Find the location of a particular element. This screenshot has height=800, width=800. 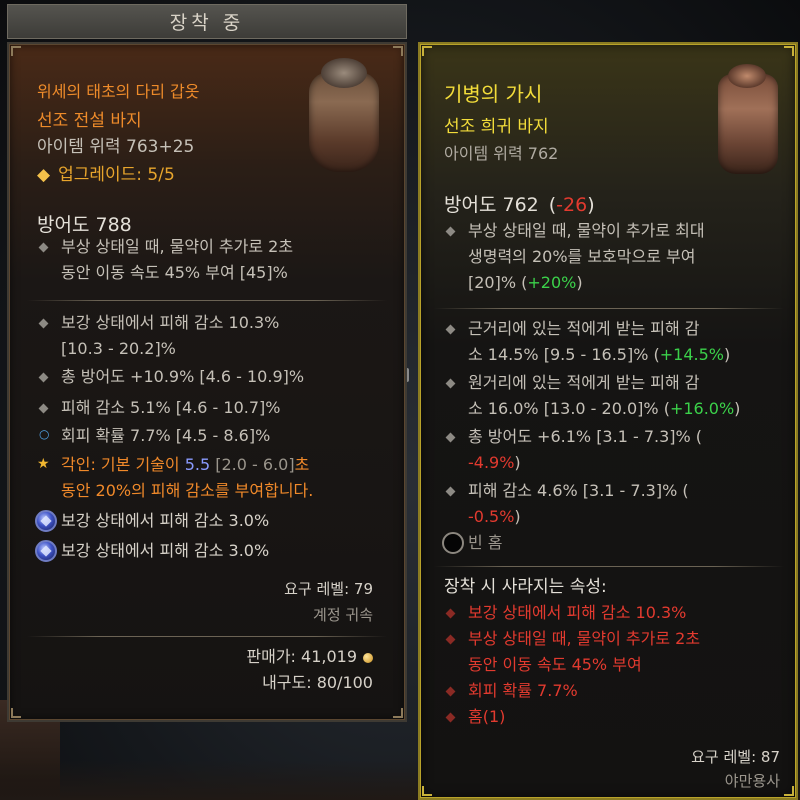

affix-line: -0.5%) is located at coordinates (494, 517).